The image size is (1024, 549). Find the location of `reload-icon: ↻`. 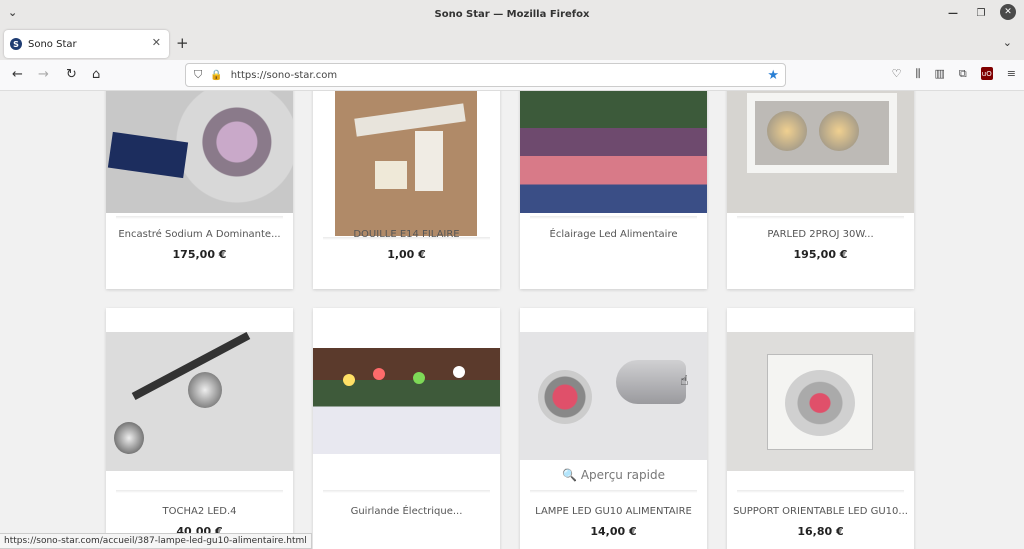

reload-icon: ↻ is located at coordinates (71, 74).